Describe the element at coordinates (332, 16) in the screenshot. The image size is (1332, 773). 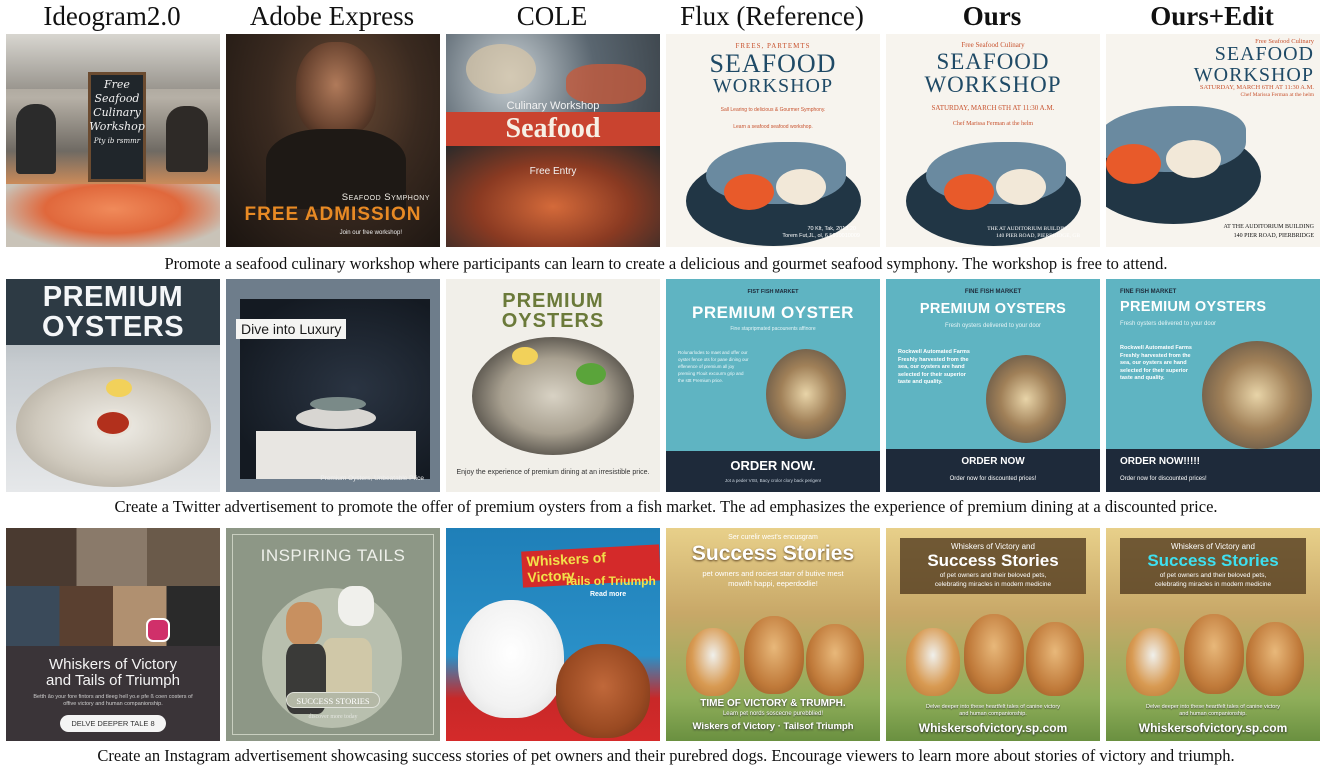
I see `column-header-adobe-express: Adobe Express` at that location.